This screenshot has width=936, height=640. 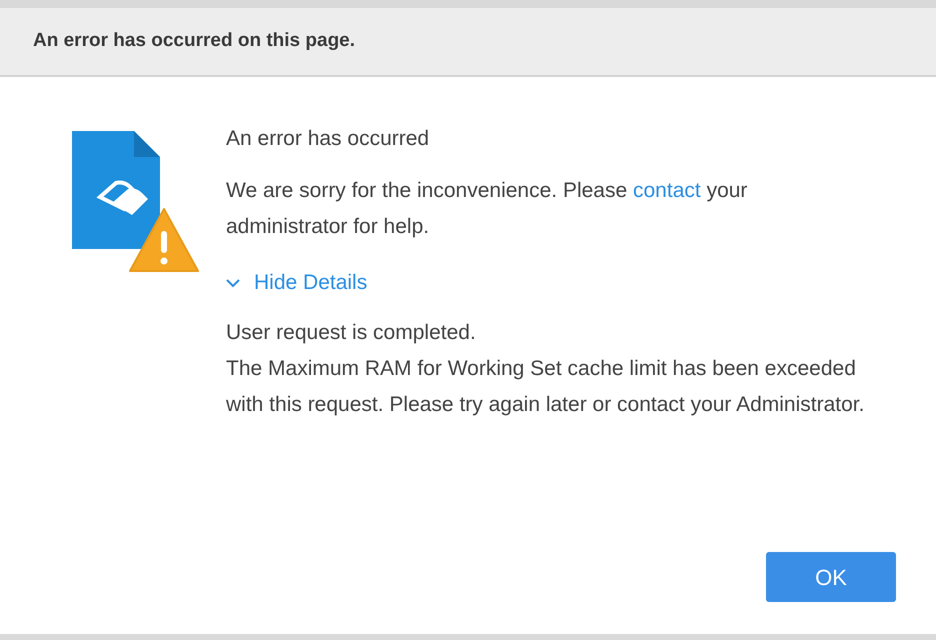 I want to click on contact-link: contact, so click(x=667, y=190).